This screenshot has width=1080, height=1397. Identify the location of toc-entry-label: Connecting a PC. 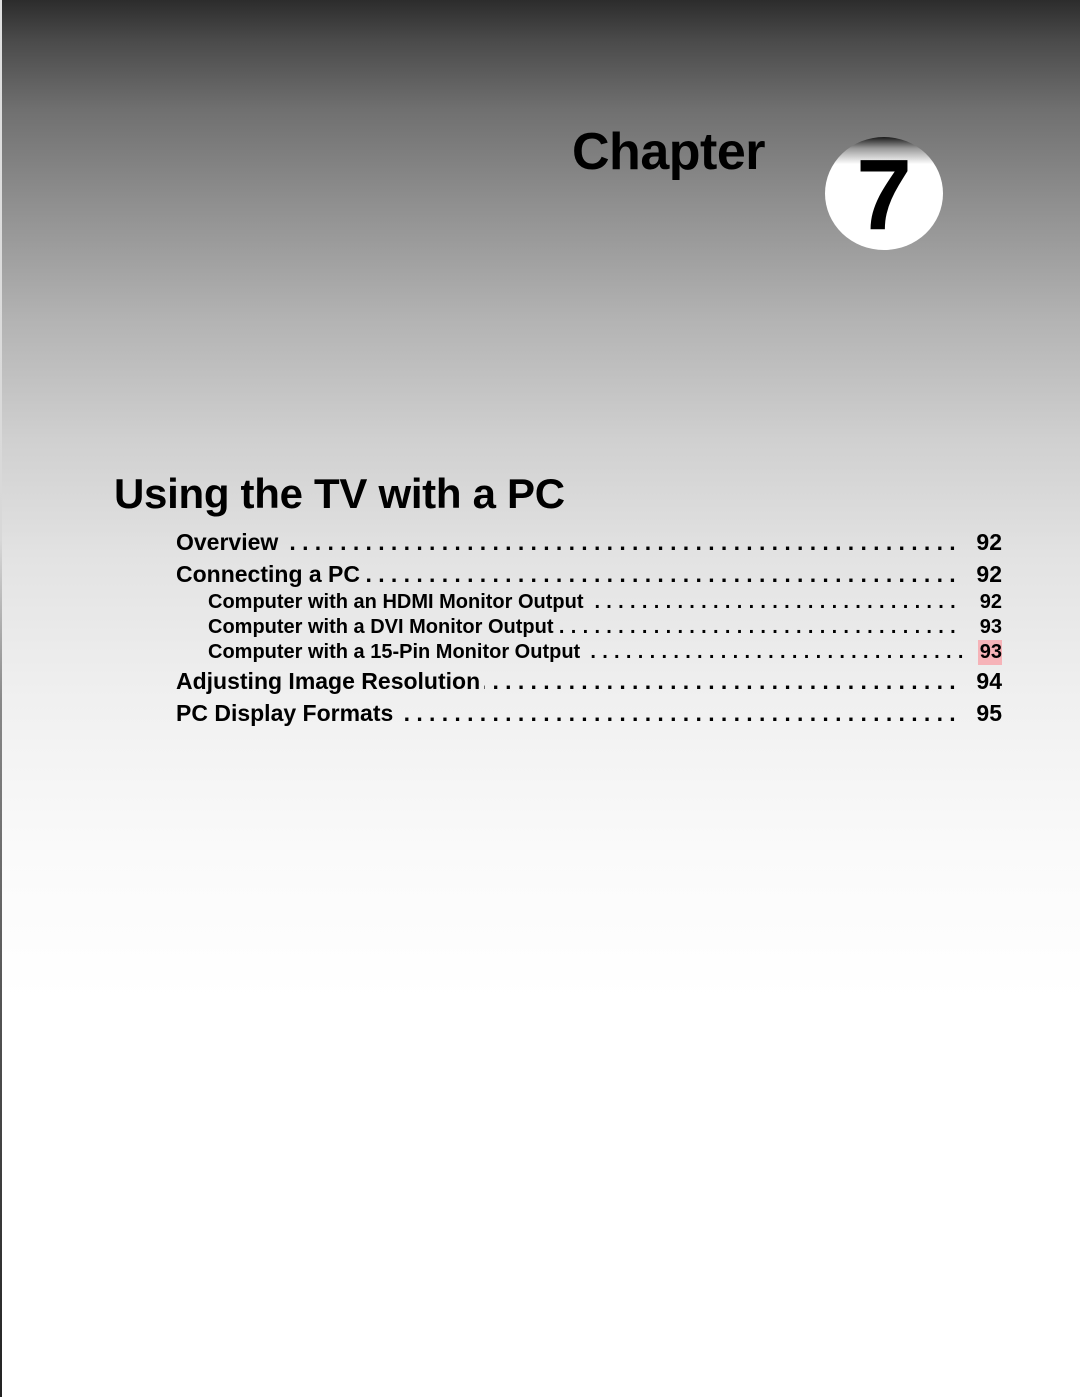
(268, 574).